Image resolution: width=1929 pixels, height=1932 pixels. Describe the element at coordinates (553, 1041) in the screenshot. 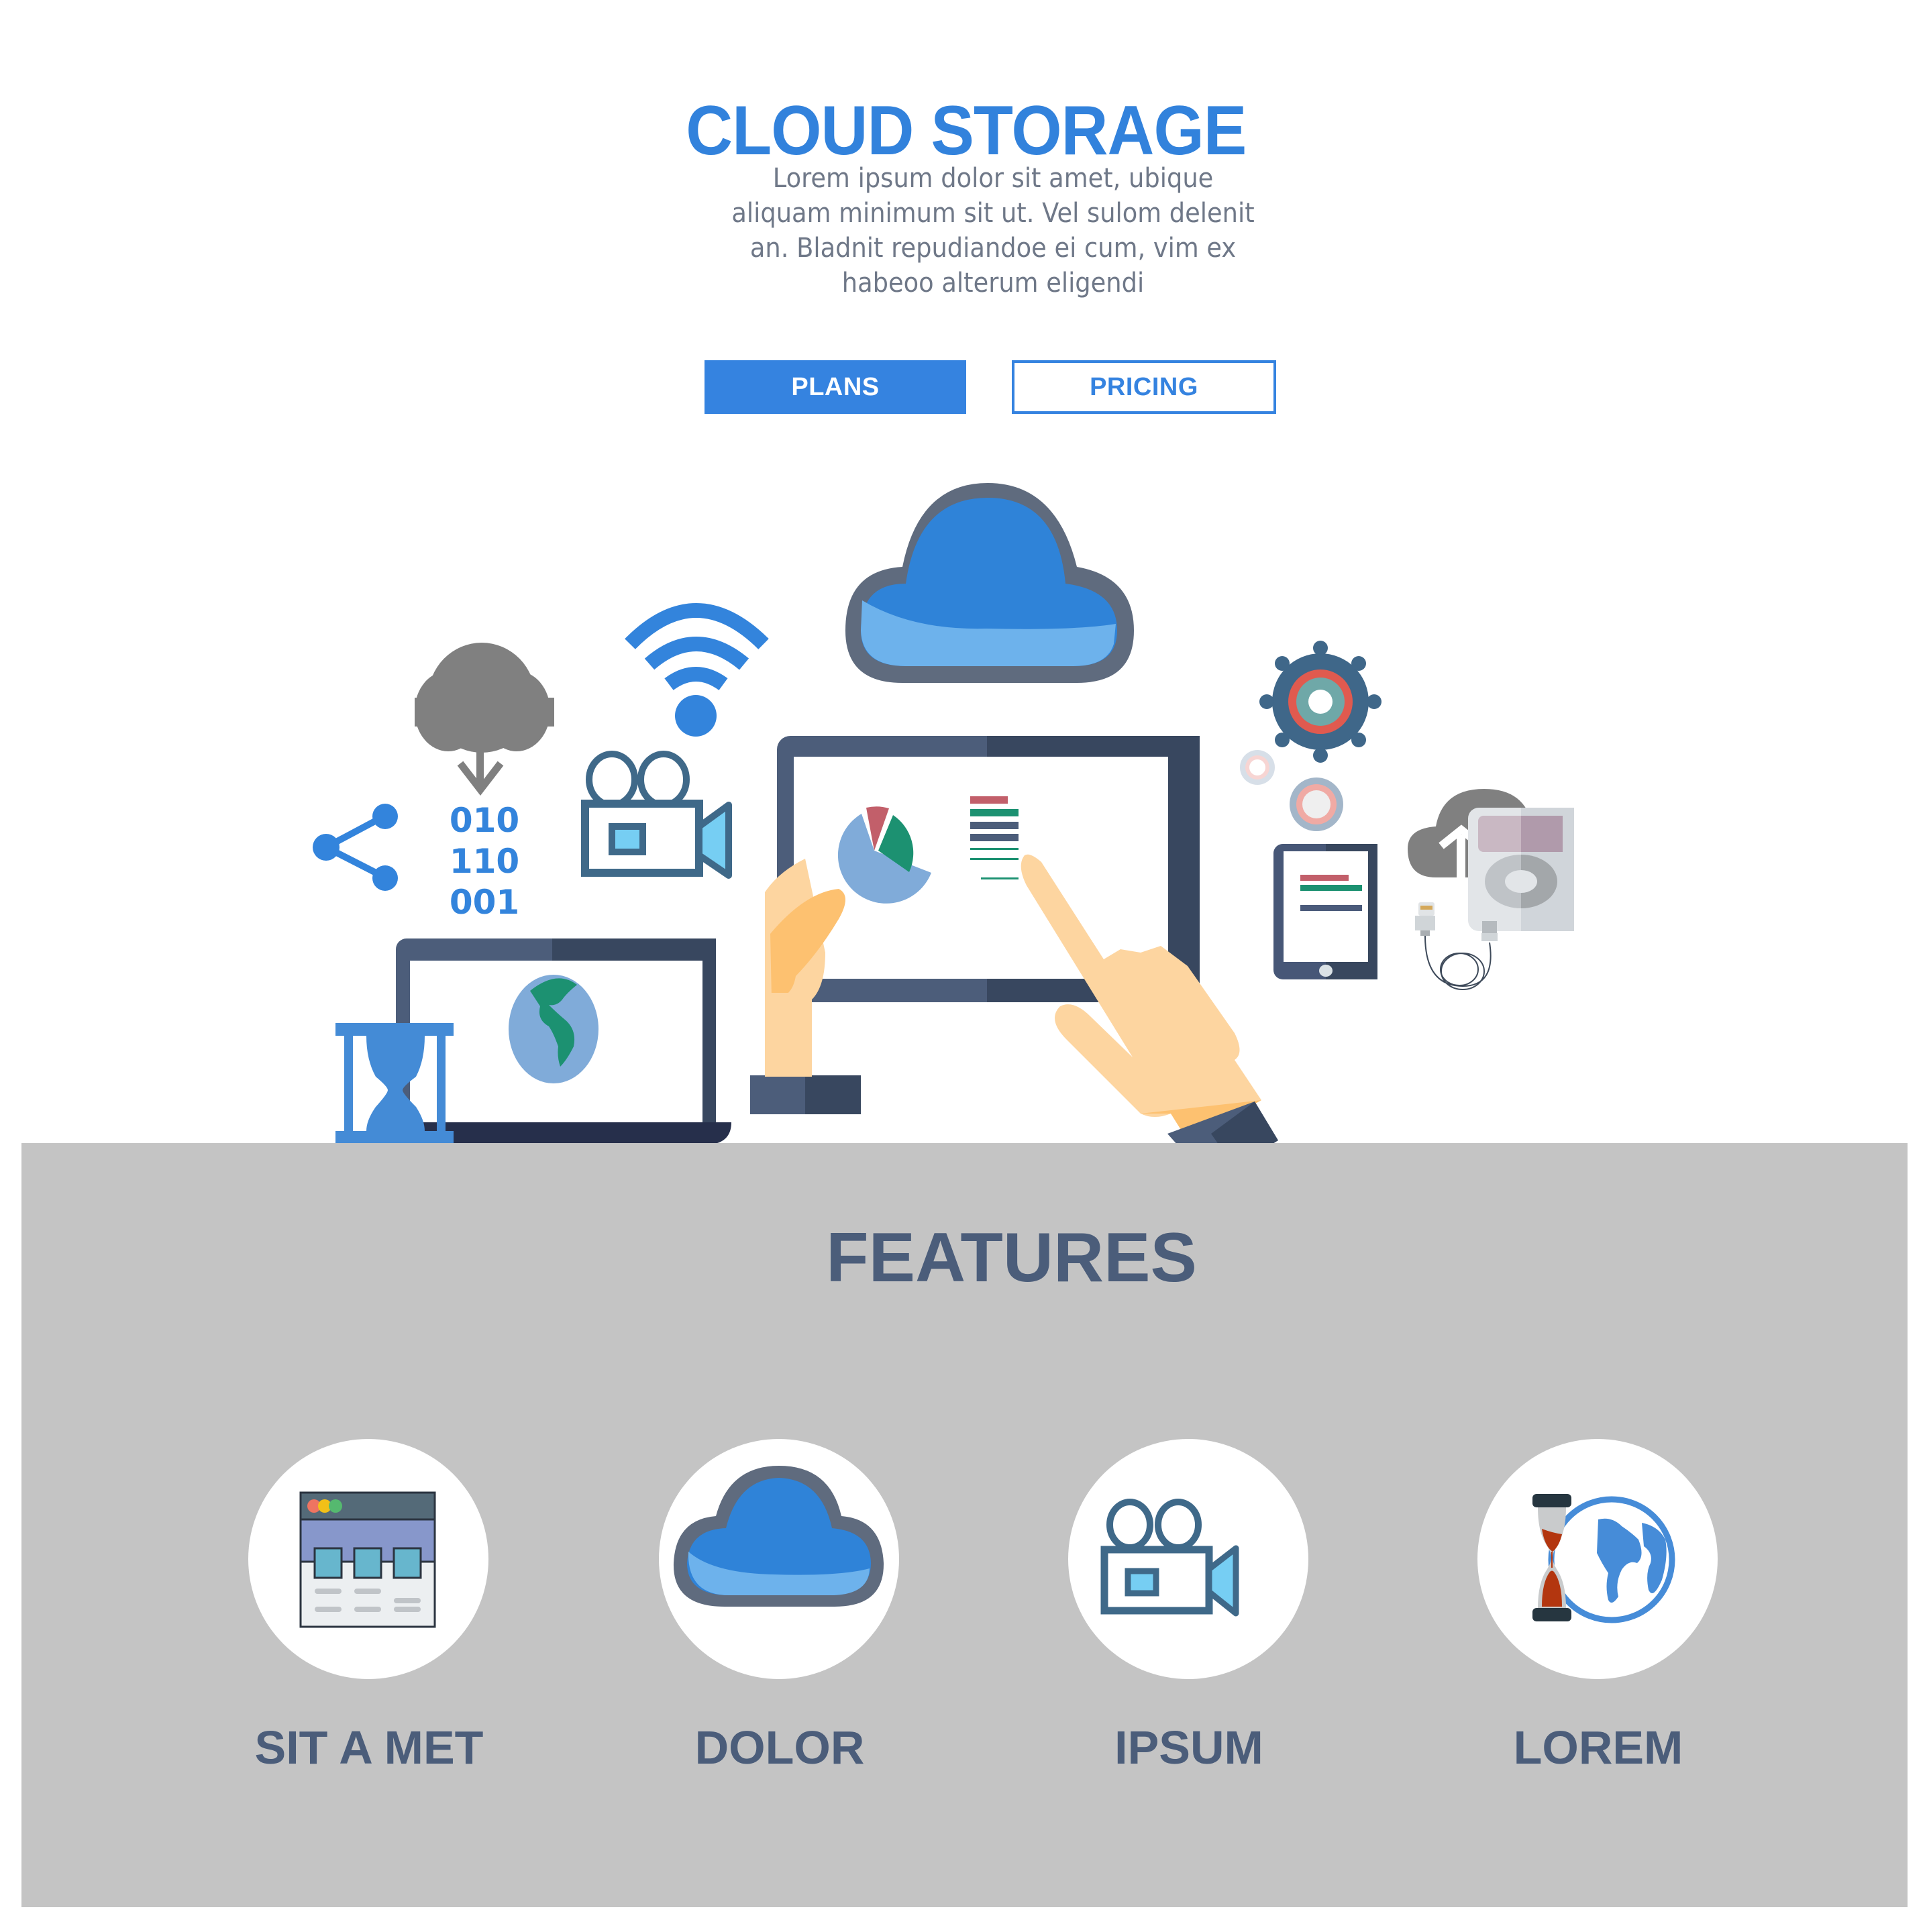

I see `laptop-globe-icon` at that location.